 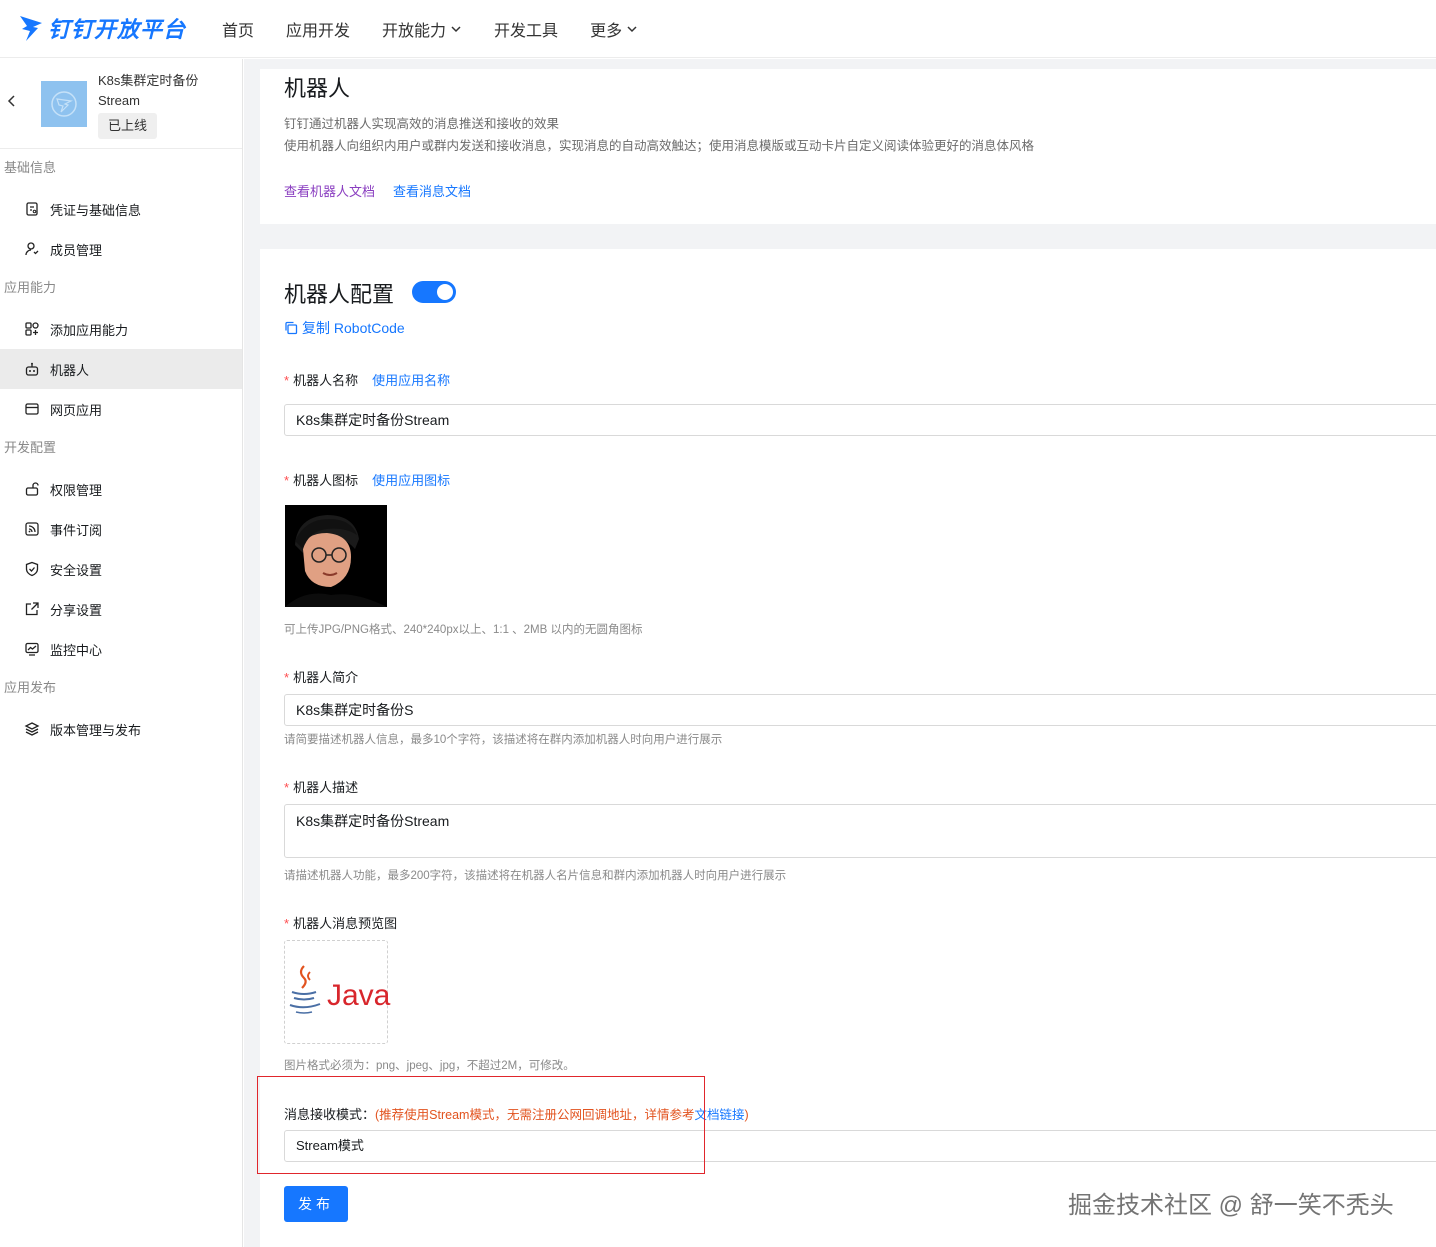 I want to click on robot-icon, so click(x=32, y=369).